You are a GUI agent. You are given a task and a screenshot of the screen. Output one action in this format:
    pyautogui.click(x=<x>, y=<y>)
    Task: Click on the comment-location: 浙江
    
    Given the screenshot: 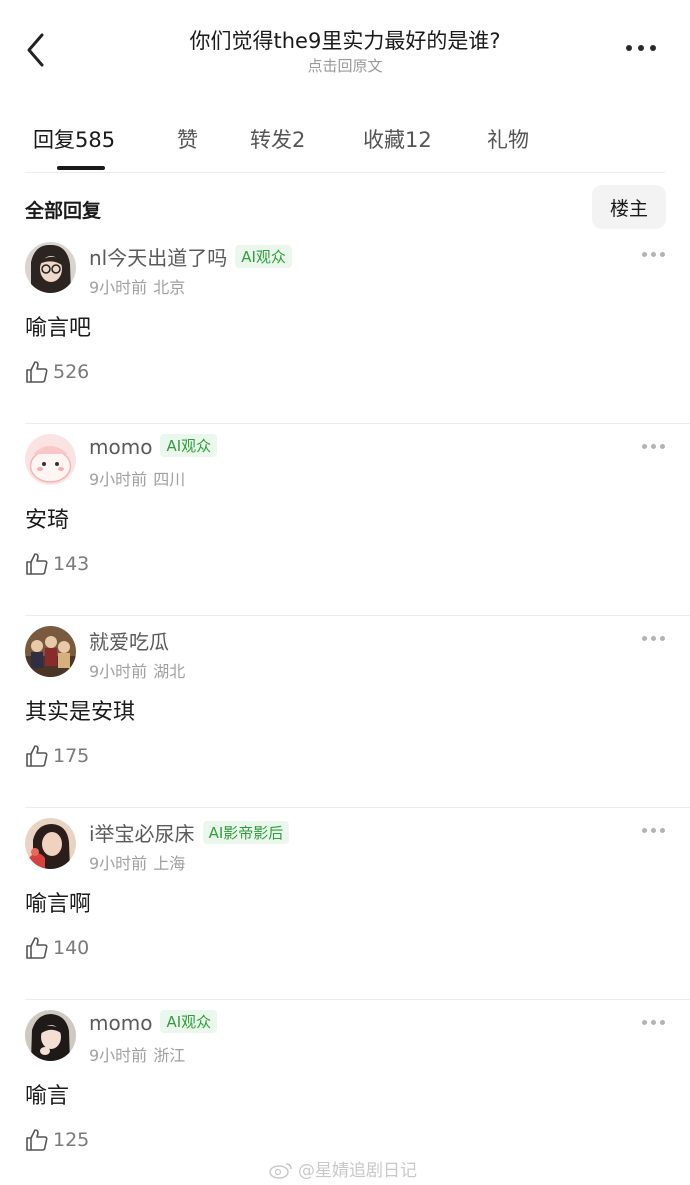 What is the action you would take?
    pyautogui.click(x=169, y=1055)
    